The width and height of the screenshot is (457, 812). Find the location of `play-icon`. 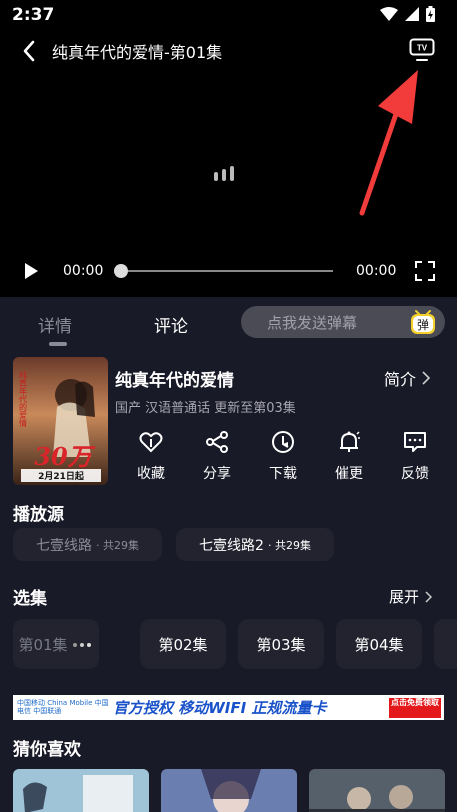

play-icon is located at coordinates (31, 271).